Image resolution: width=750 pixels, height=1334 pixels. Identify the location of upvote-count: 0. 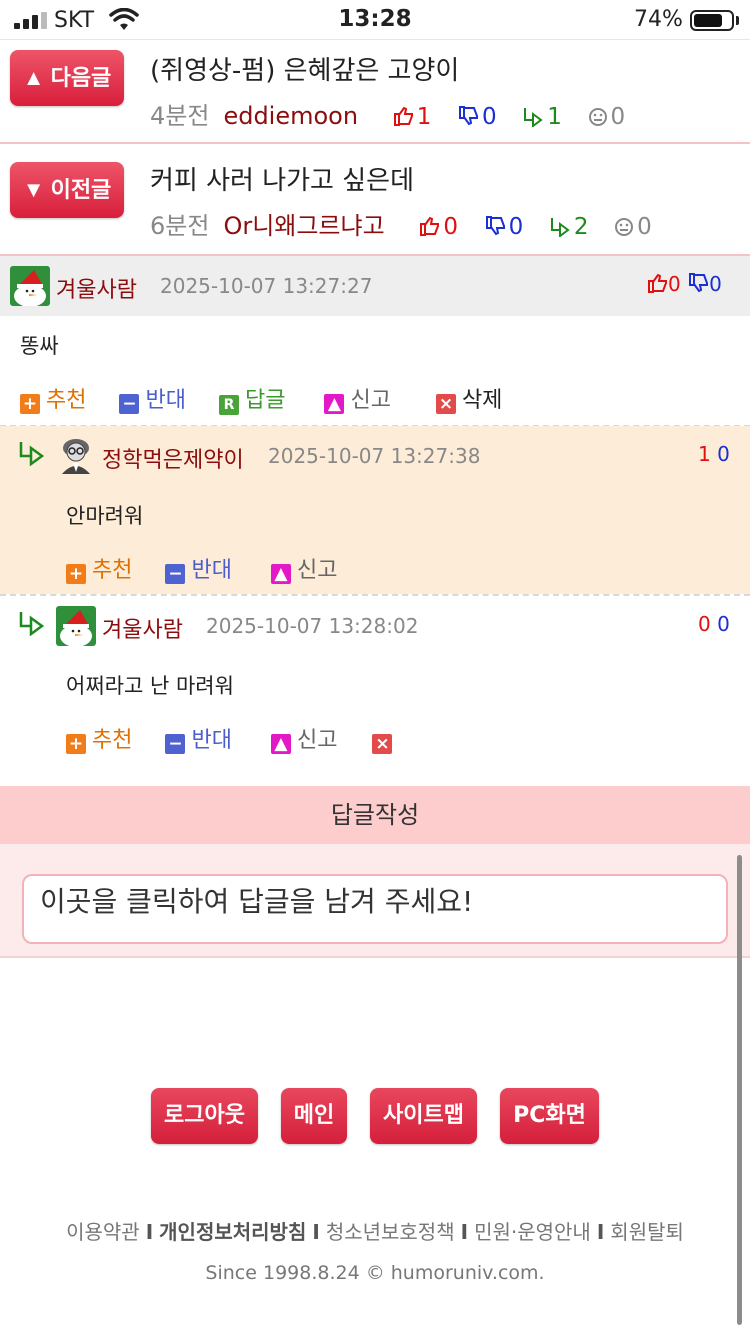
(438, 227).